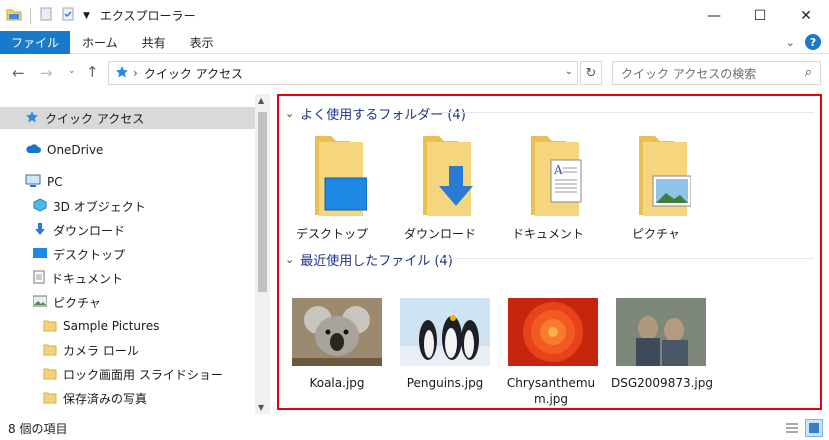 The width and height of the screenshot is (829, 440). Describe the element at coordinates (814, 428) in the screenshot. I see `large-icons-view-icon` at that location.